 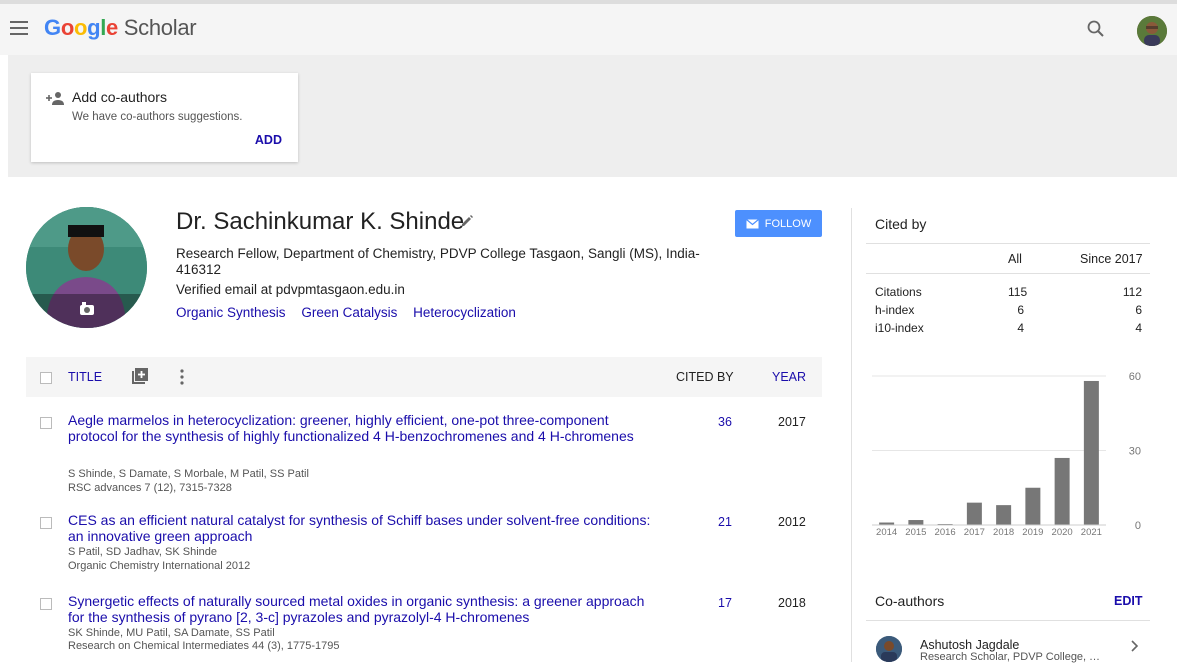 What do you see at coordinates (120, 28) in the screenshot?
I see `google-scholar-logo: Google Scholar` at bounding box center [120, 28].